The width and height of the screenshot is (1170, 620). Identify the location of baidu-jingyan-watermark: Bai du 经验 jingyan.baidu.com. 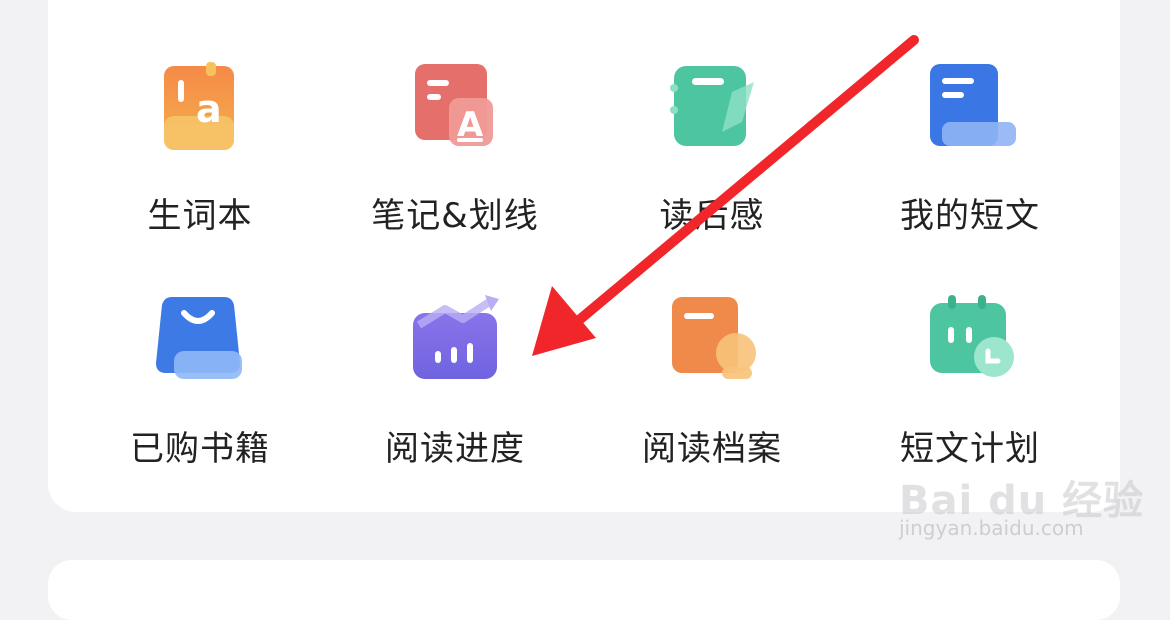
(1018, 508).